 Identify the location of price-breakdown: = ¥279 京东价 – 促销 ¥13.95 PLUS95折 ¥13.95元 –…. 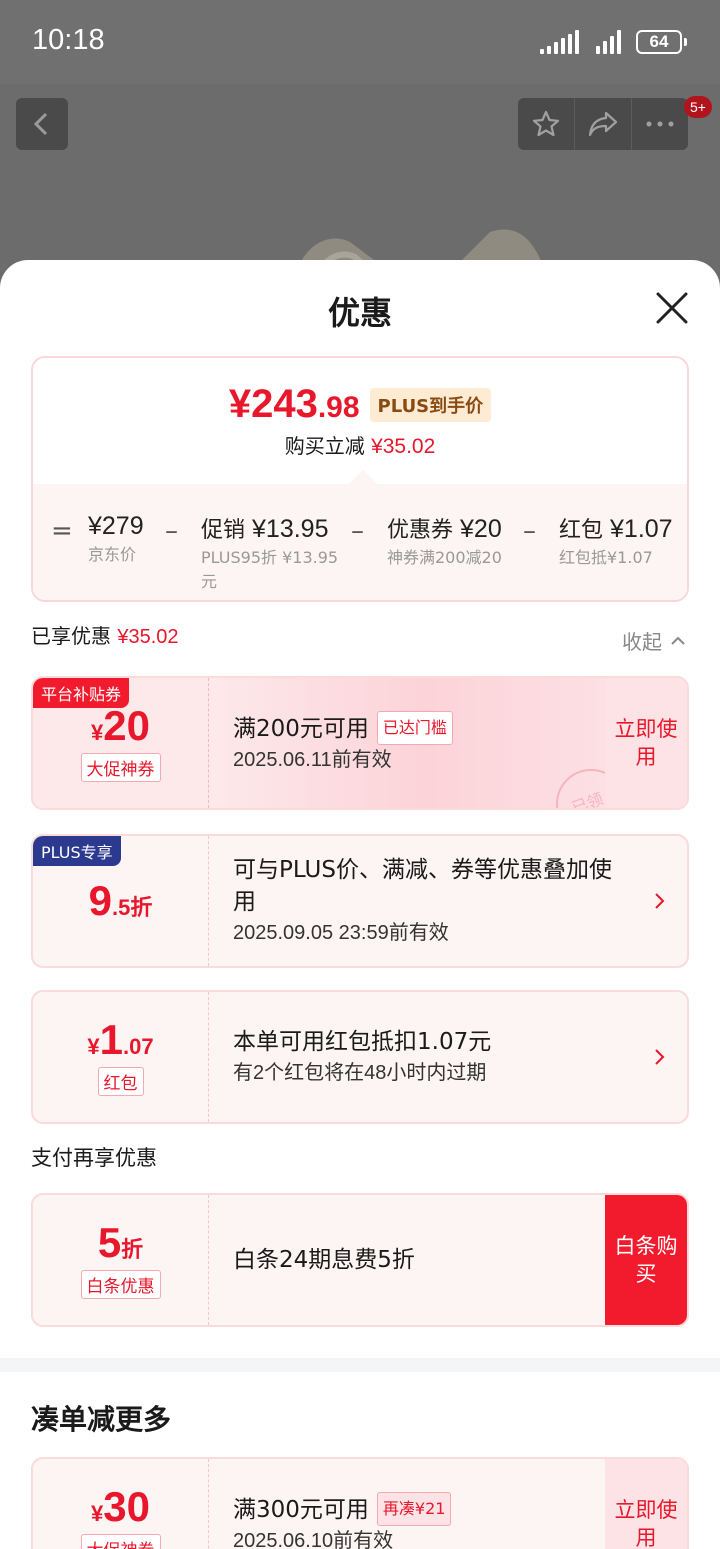
(360, 548).